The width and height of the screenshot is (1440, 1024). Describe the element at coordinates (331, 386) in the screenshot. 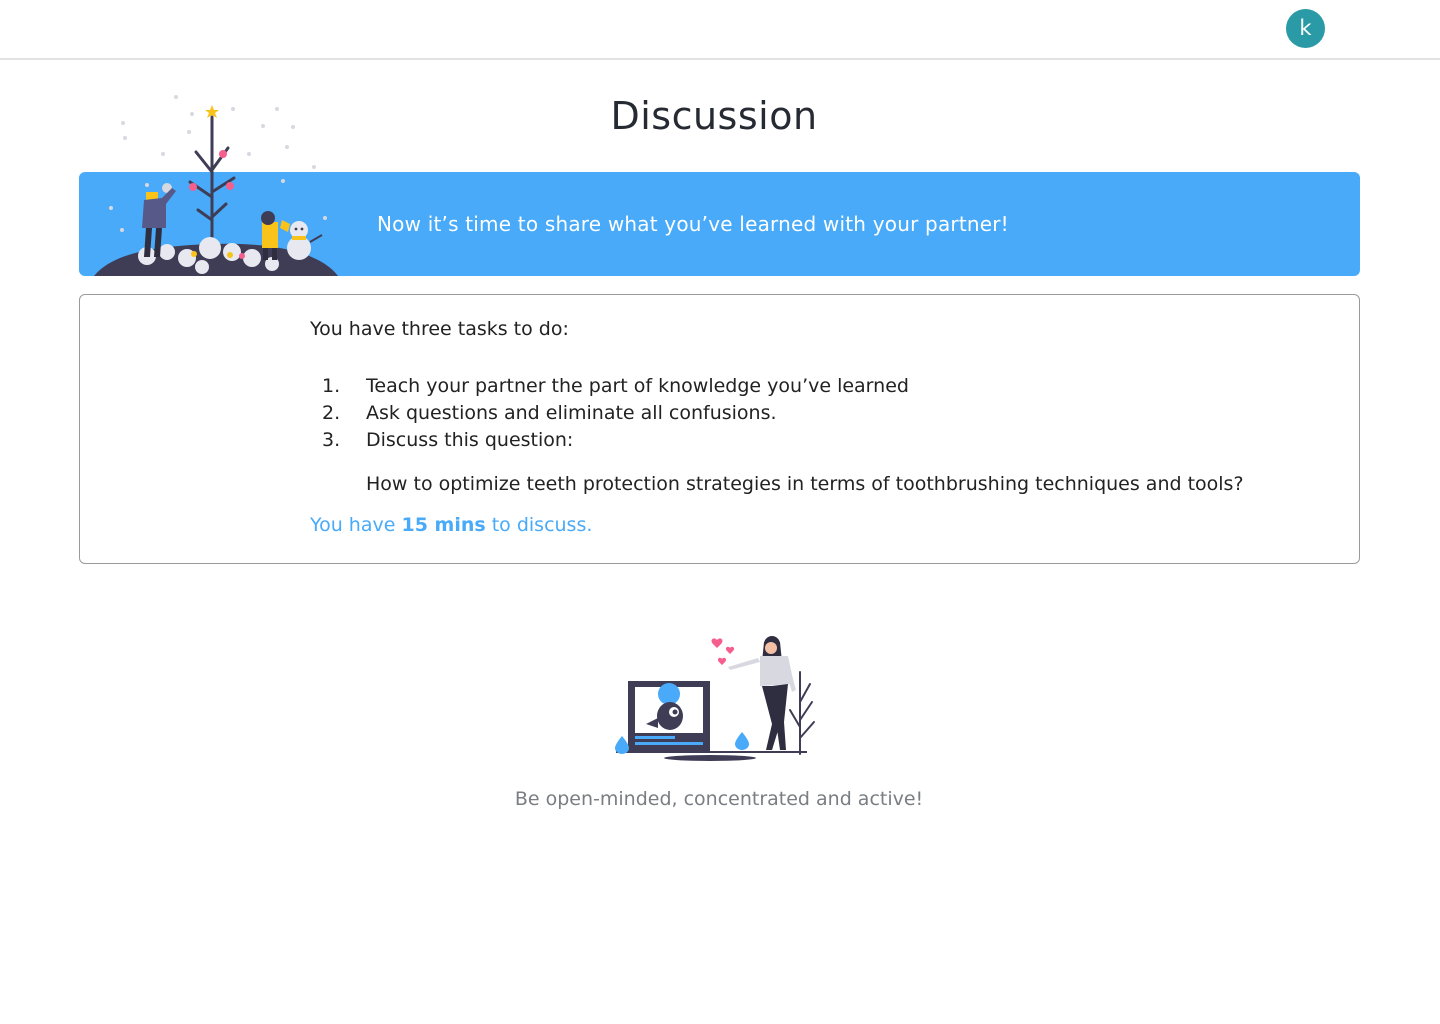

I see `task-number: 1.` at that location.